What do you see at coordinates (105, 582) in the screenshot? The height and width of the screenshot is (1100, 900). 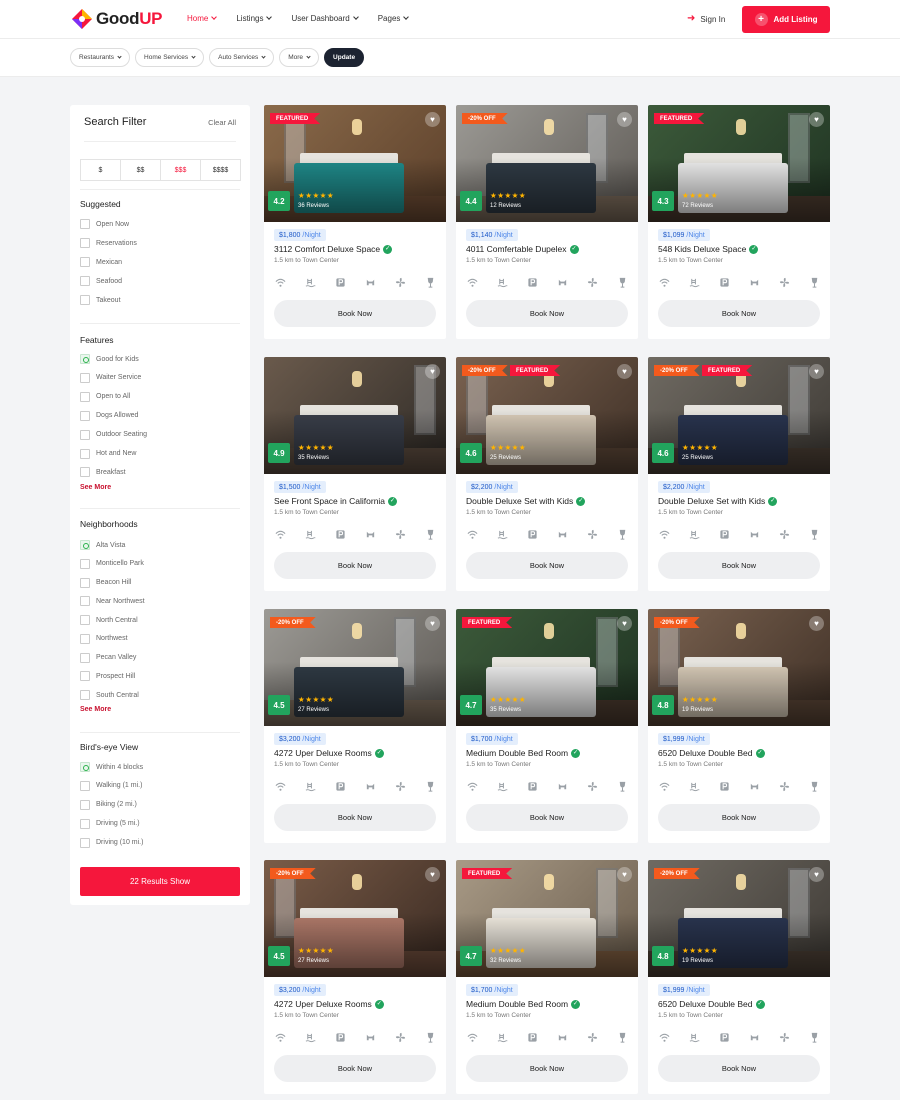 I see `checkbox-beacon-hill: Beacon Hill` at bounding box center [105, 582].